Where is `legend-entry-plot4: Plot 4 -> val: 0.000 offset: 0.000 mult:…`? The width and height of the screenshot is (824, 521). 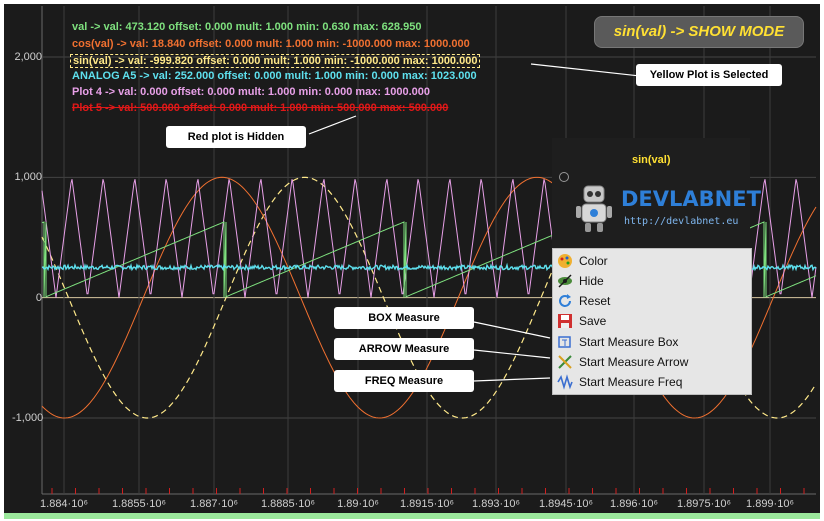 legend-entry-plot4: Plot 4 -> val: 0.000 offset: 0.000 mult:… is located at coordinates (251, 92).